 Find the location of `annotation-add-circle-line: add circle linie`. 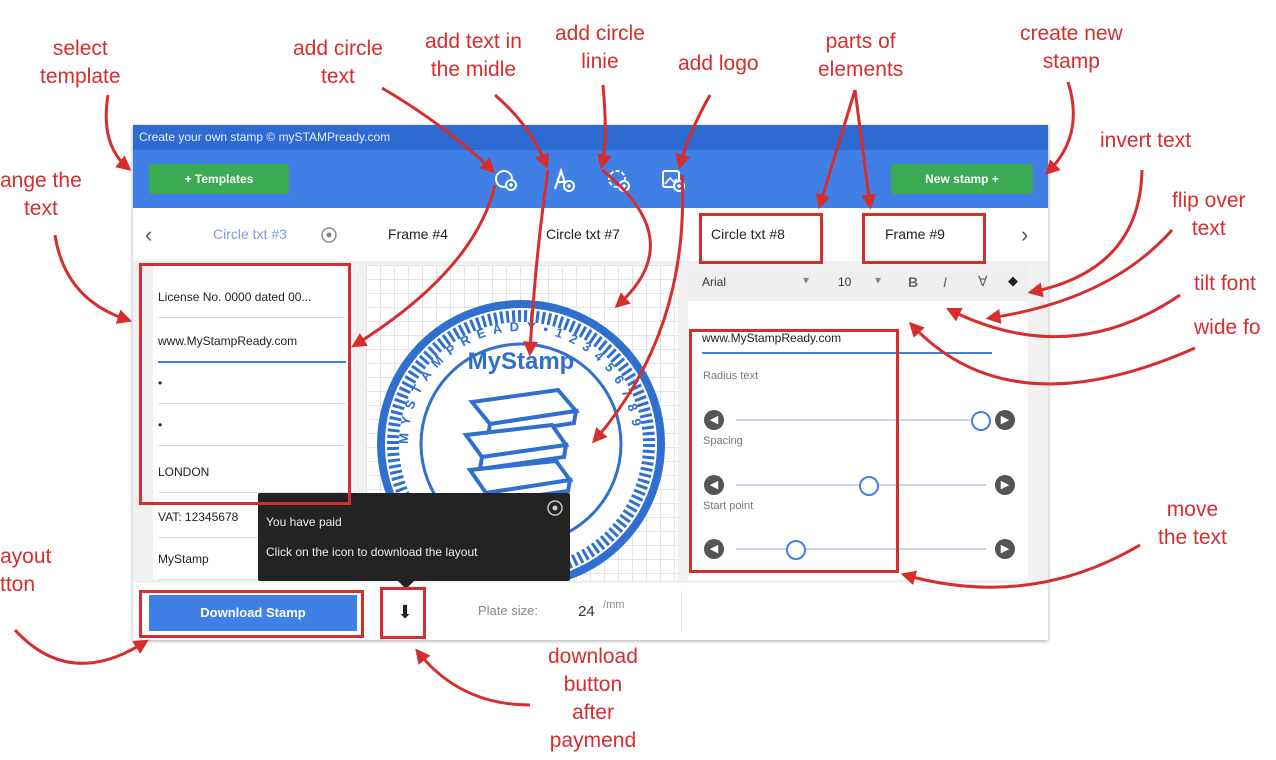

annotation-add-circle-line: add circle linie is located at coordinates (600, 48).